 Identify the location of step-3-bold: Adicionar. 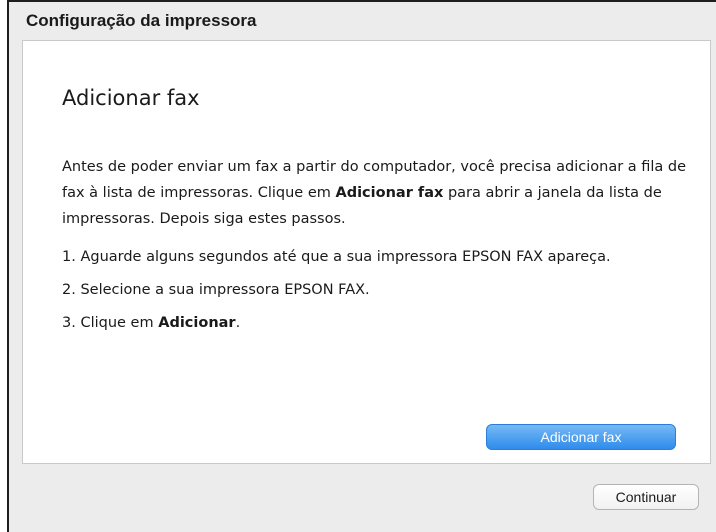
(197, 323).